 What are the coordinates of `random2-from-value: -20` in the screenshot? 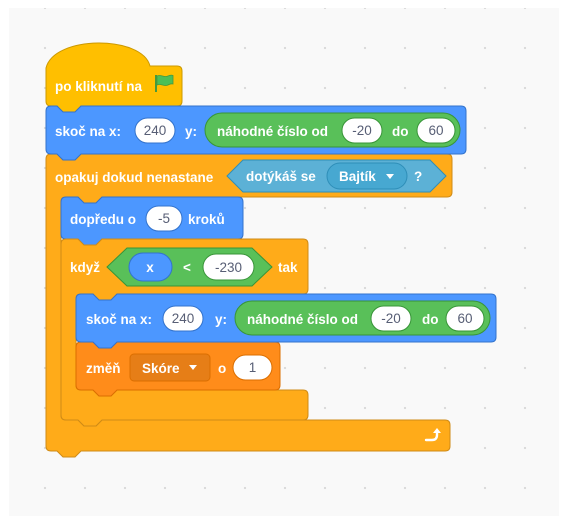 It's located at (391, 318).